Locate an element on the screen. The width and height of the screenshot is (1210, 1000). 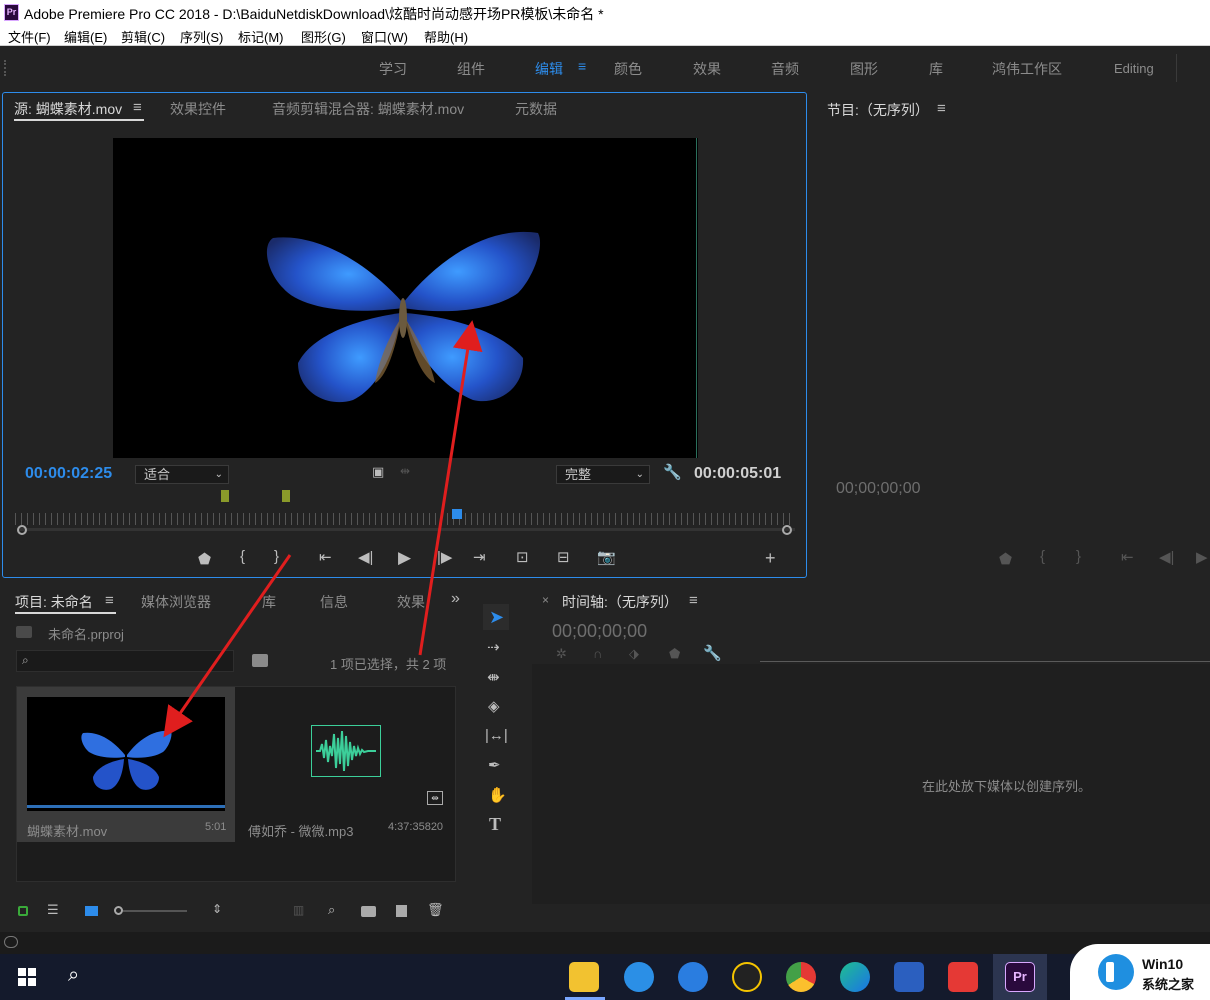
ie-browser-icon is located at coordinates (639, 977).